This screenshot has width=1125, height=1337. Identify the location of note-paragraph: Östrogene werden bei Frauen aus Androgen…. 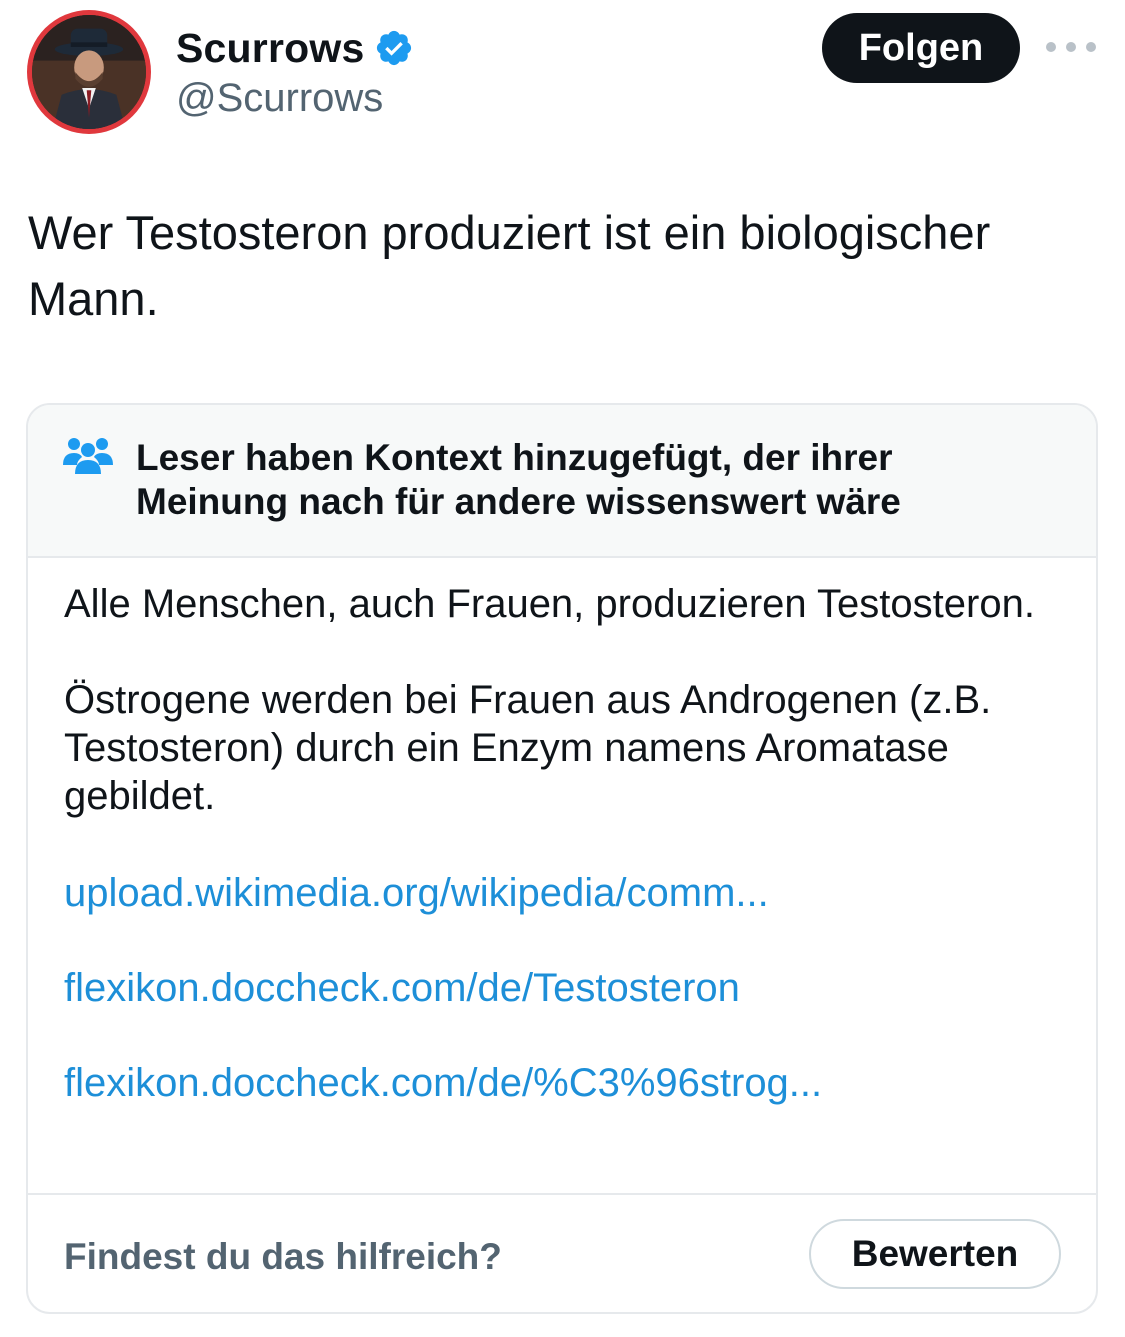
(528, 748).